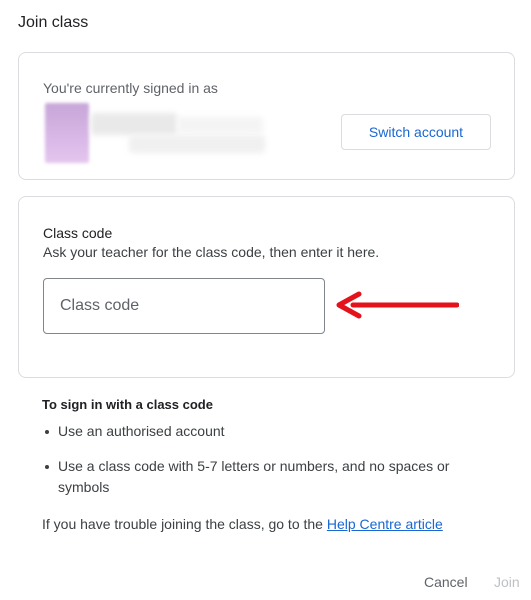 This screenshot has width=531, height=600. What do you see at coordinates (53, 22) in the screenshot?
I see `dialog-title: Join class` at bounding box center [53, 22].